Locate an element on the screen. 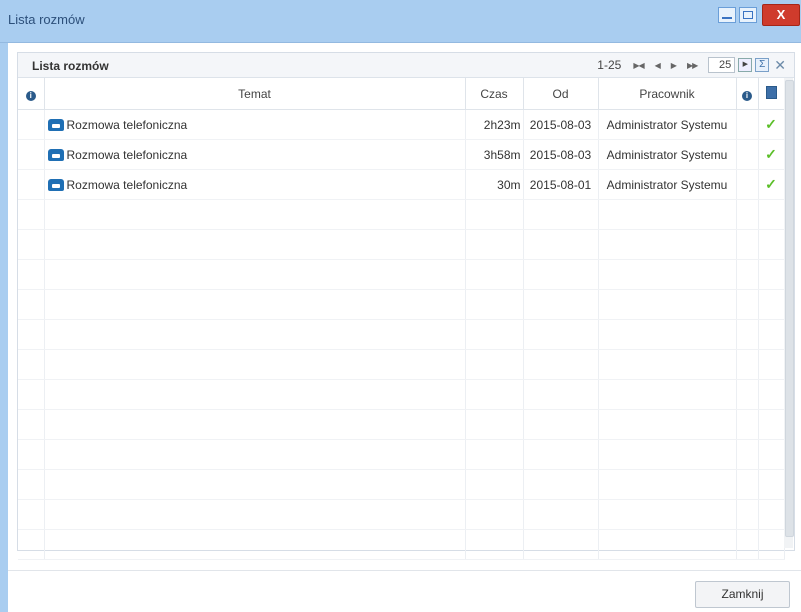 This screenshot has width=801, height=612. od-cell: 2015-08-03 is located at coordinates (561, 124).